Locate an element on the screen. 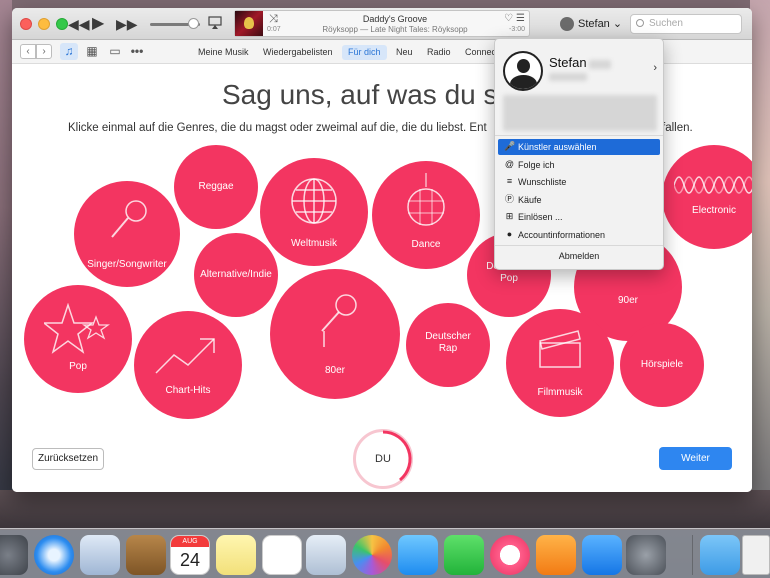  genre-bubble-chart-hits: Chart-Hits is located at coordinates (188, 365).